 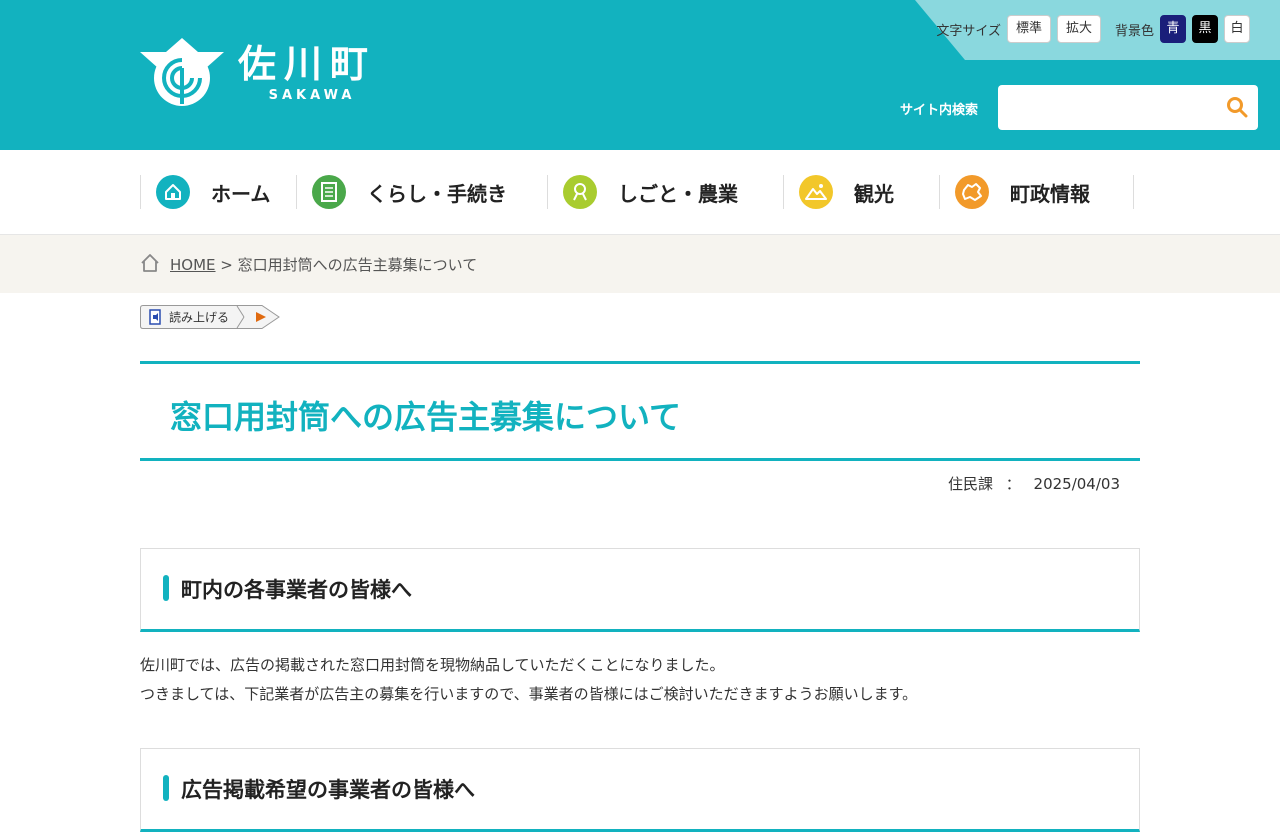 What do you see at coordinates (874, 193) in the screenshot?
I see `nav-label: 観光` at bounding box center [874, 193].